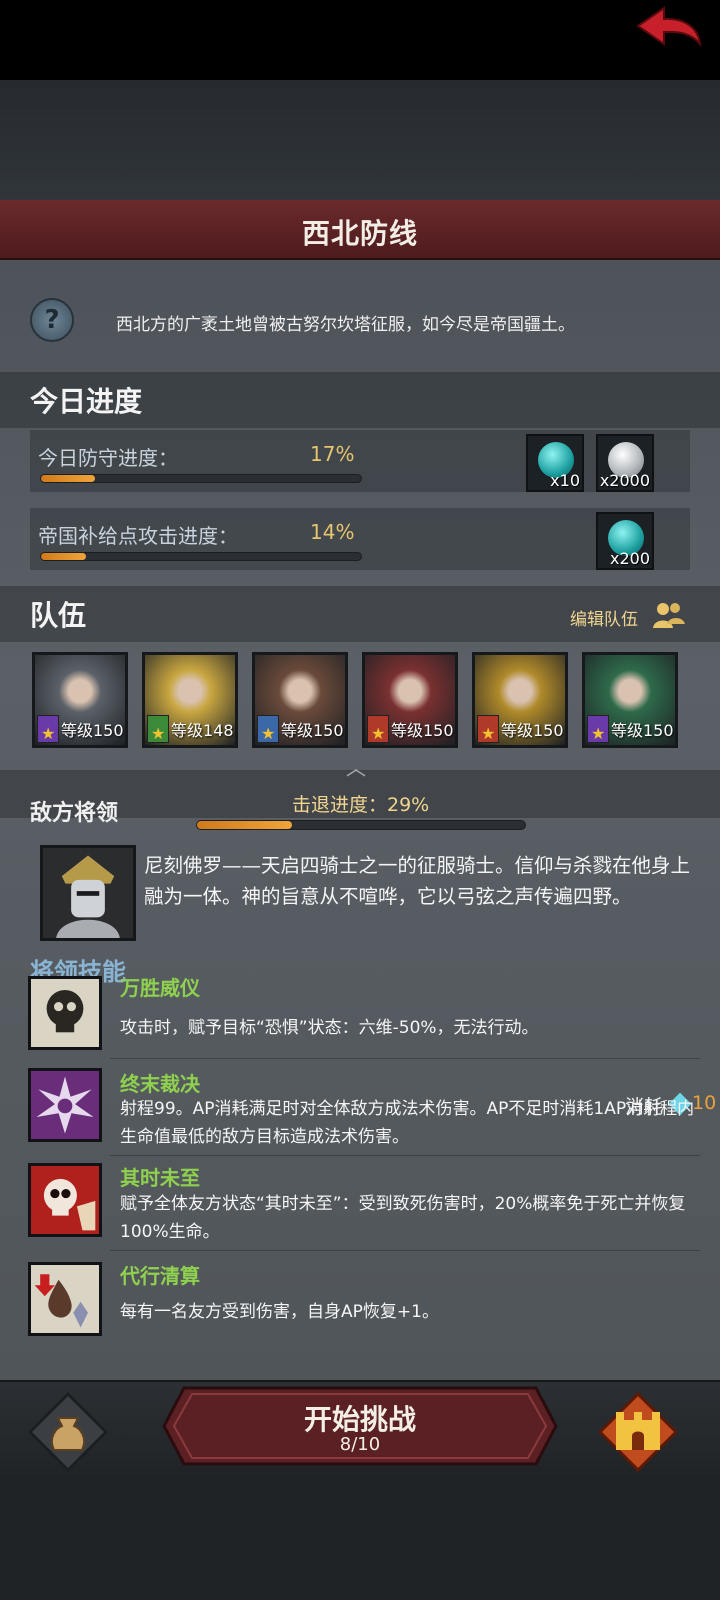  I want to click on team-section-title: 队伍, so click(58, 615).